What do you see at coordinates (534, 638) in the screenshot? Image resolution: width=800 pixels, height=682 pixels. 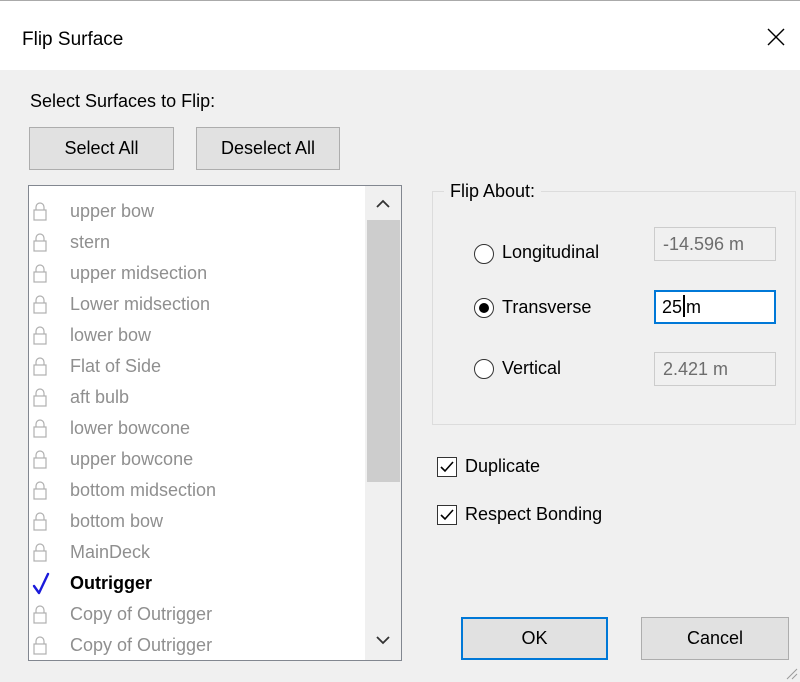 I see `ok-button: OK` at bounding box center [534, 638].